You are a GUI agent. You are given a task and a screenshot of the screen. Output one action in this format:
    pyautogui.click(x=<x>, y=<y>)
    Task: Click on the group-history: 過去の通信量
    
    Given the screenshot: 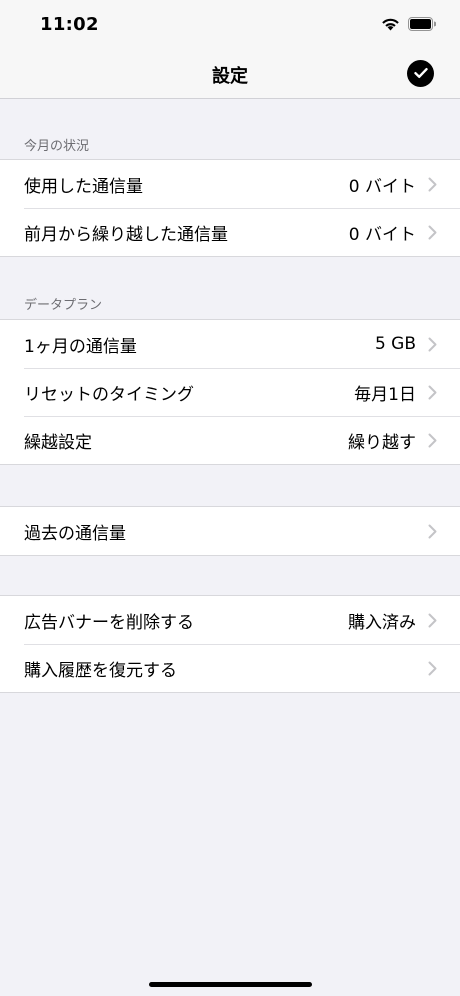 What is the action you would take?
    pyautogui.click(x=230, y=531)
    